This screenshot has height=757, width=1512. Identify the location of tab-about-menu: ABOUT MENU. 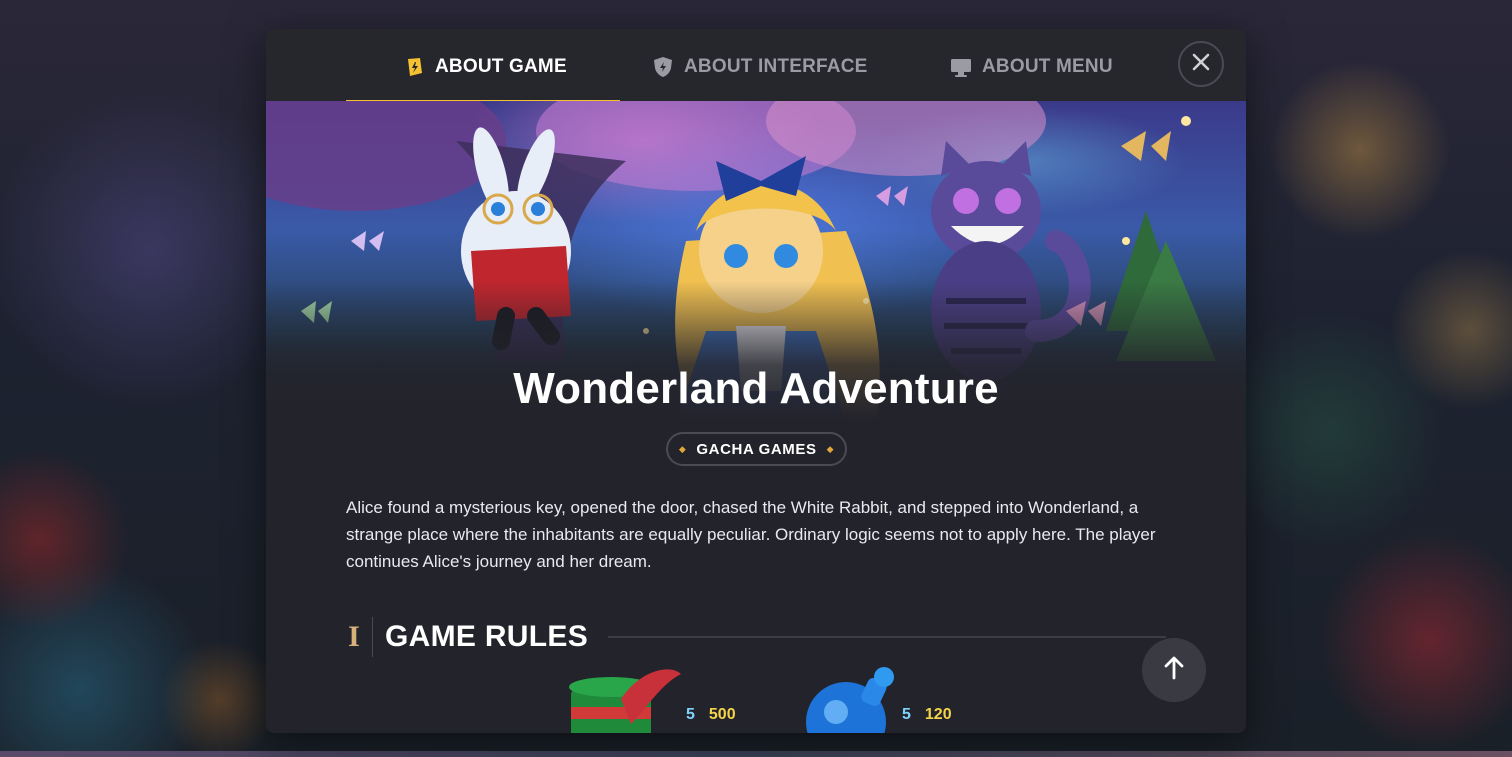
(1031, 66).